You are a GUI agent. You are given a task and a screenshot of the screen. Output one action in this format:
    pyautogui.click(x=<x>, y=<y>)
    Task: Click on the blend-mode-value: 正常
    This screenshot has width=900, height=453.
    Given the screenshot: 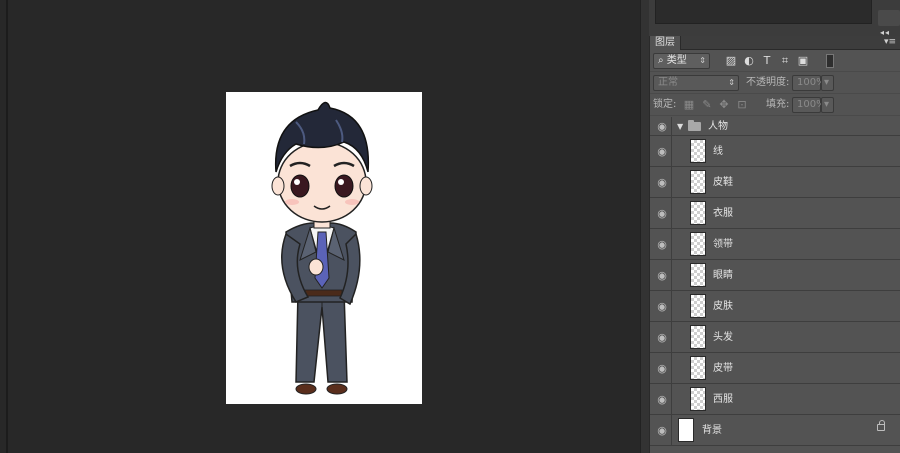 What is the action you would take?
    pyautogui.click(x=668, y=82)
    